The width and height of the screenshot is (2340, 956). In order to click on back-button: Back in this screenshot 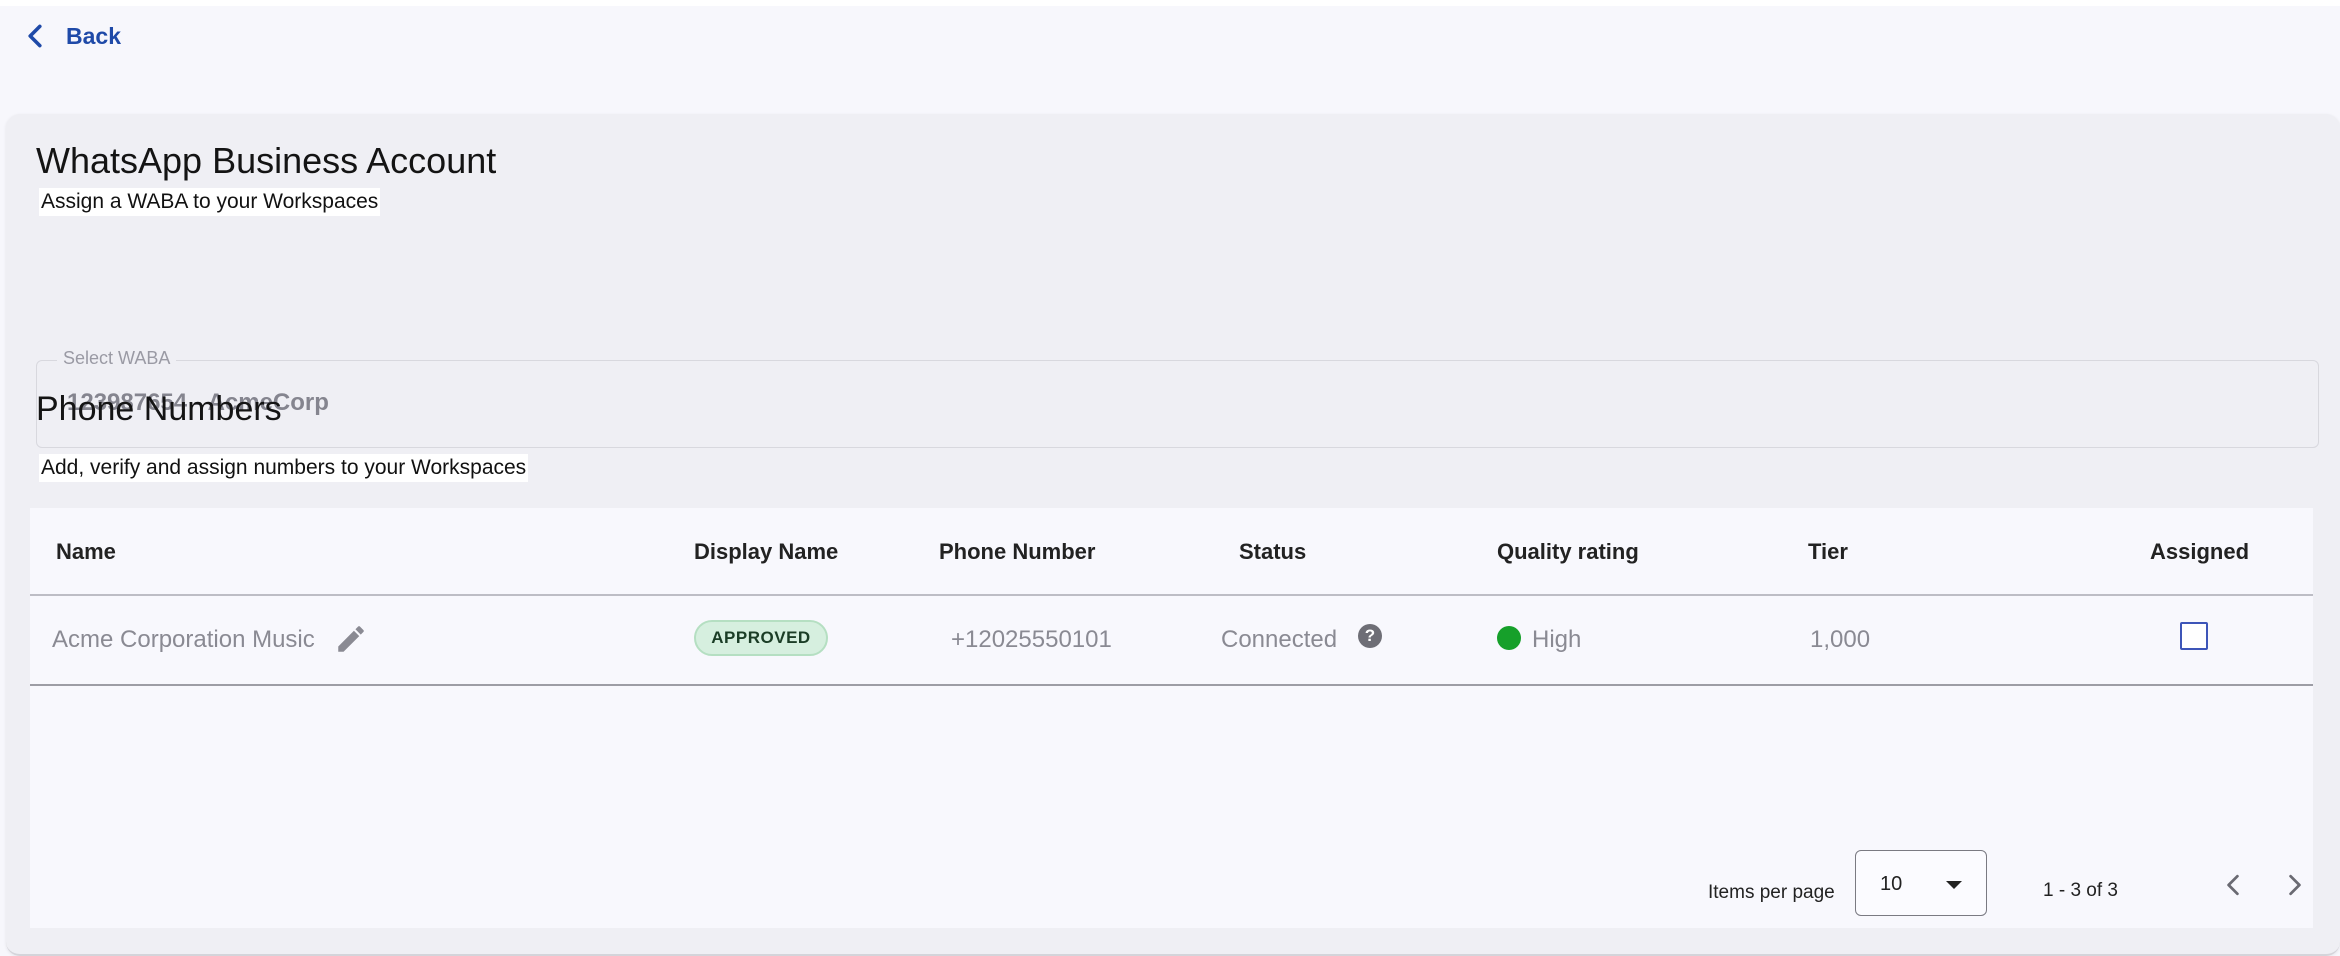, I will do `click(73, 36)`.